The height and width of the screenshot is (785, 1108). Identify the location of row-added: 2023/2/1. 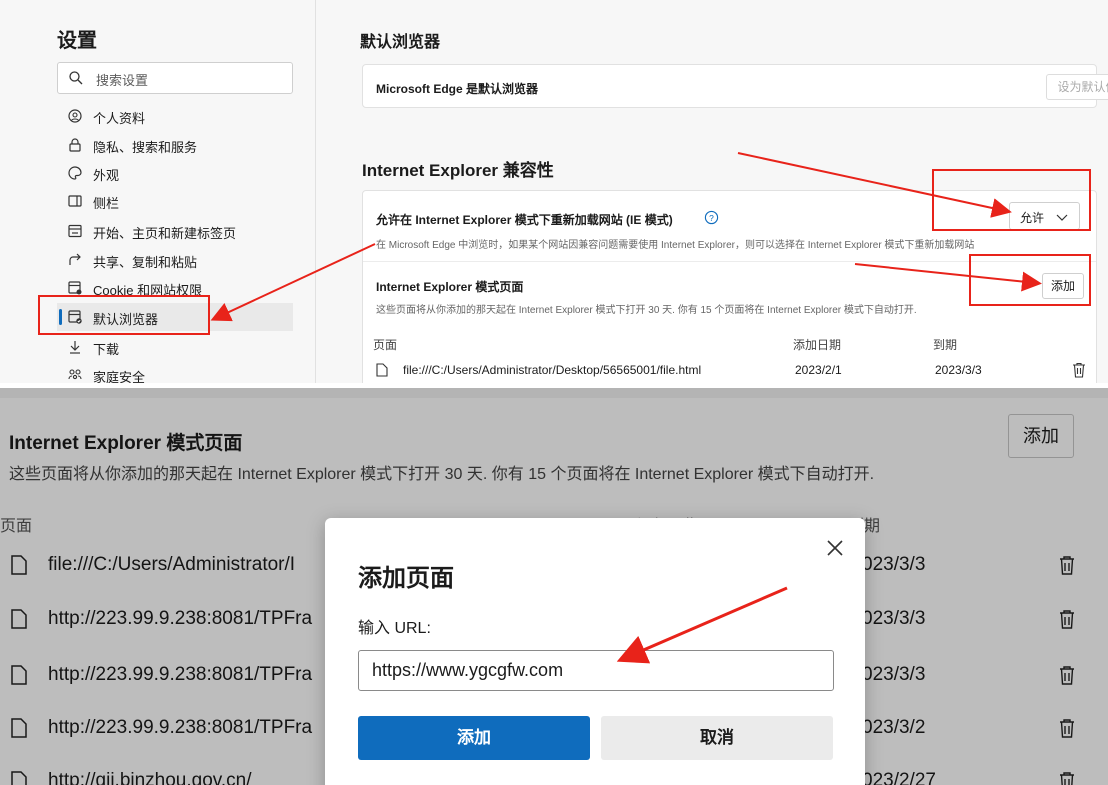
(818, 370).